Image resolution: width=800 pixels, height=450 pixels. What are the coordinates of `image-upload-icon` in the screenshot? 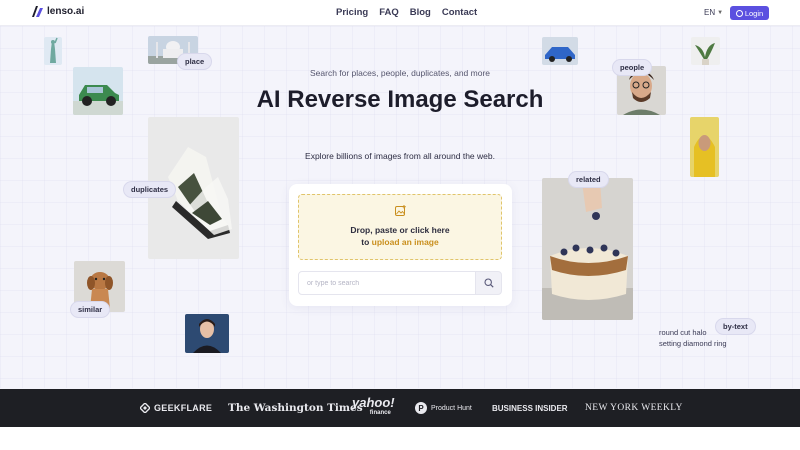 It's located at (400, 210).